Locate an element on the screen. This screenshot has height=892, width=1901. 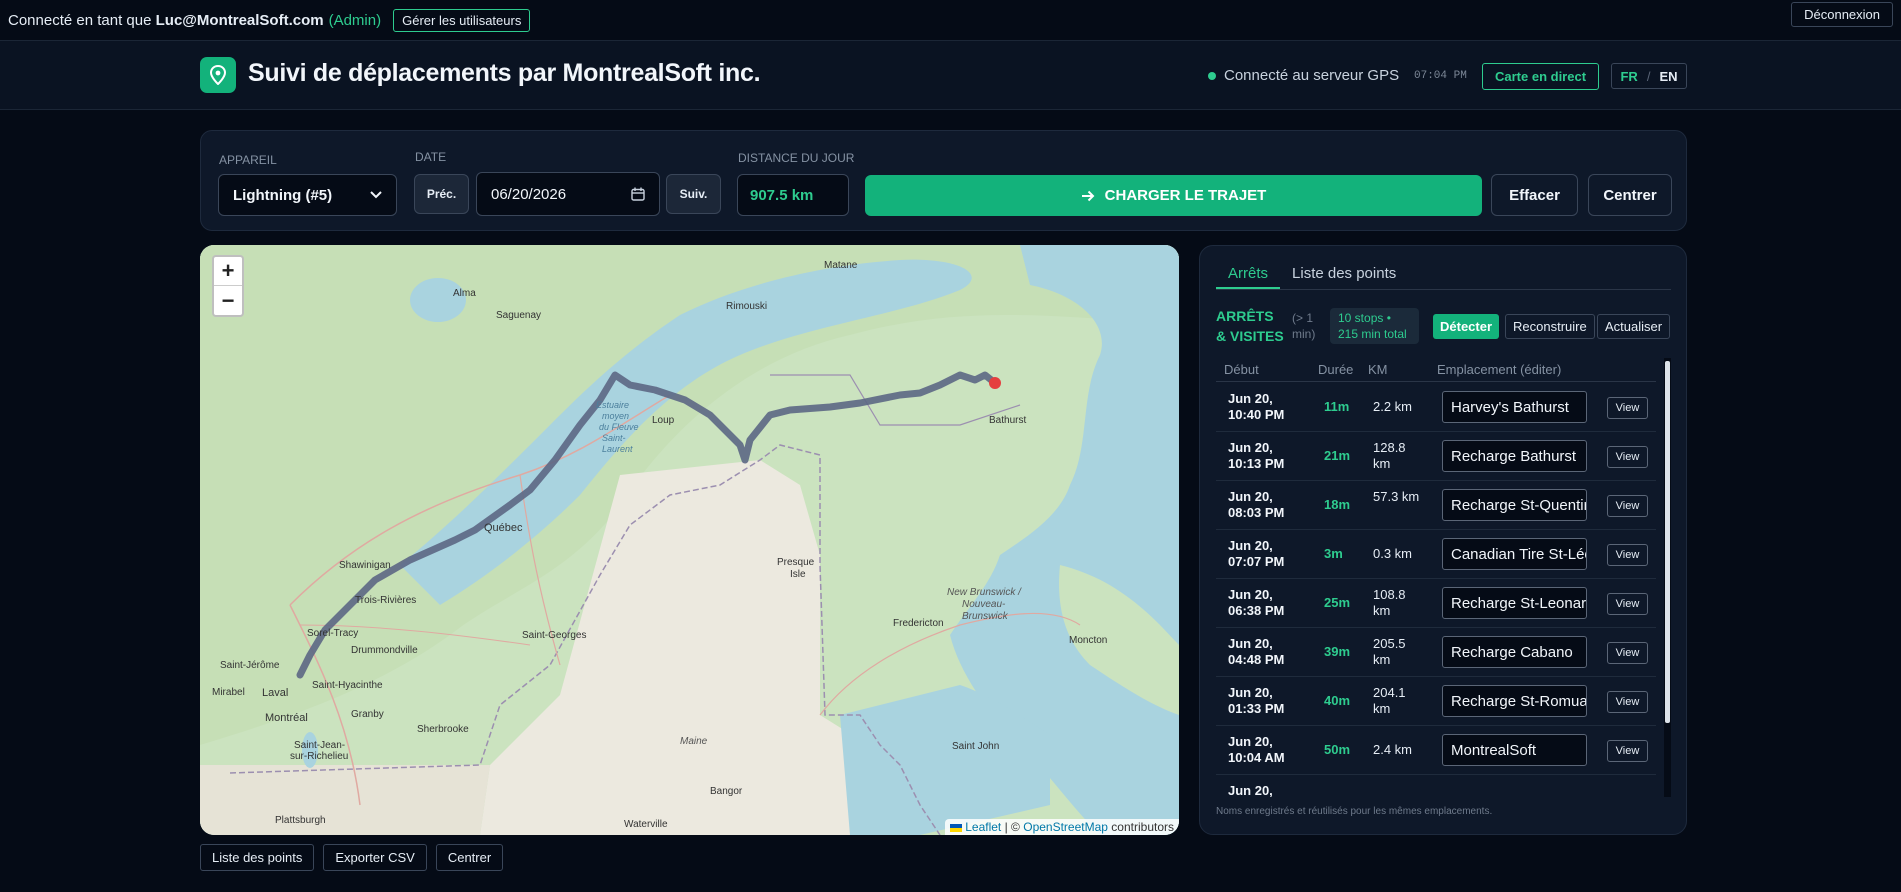
center-button: Centrer is located at coordinates (1630, 195).